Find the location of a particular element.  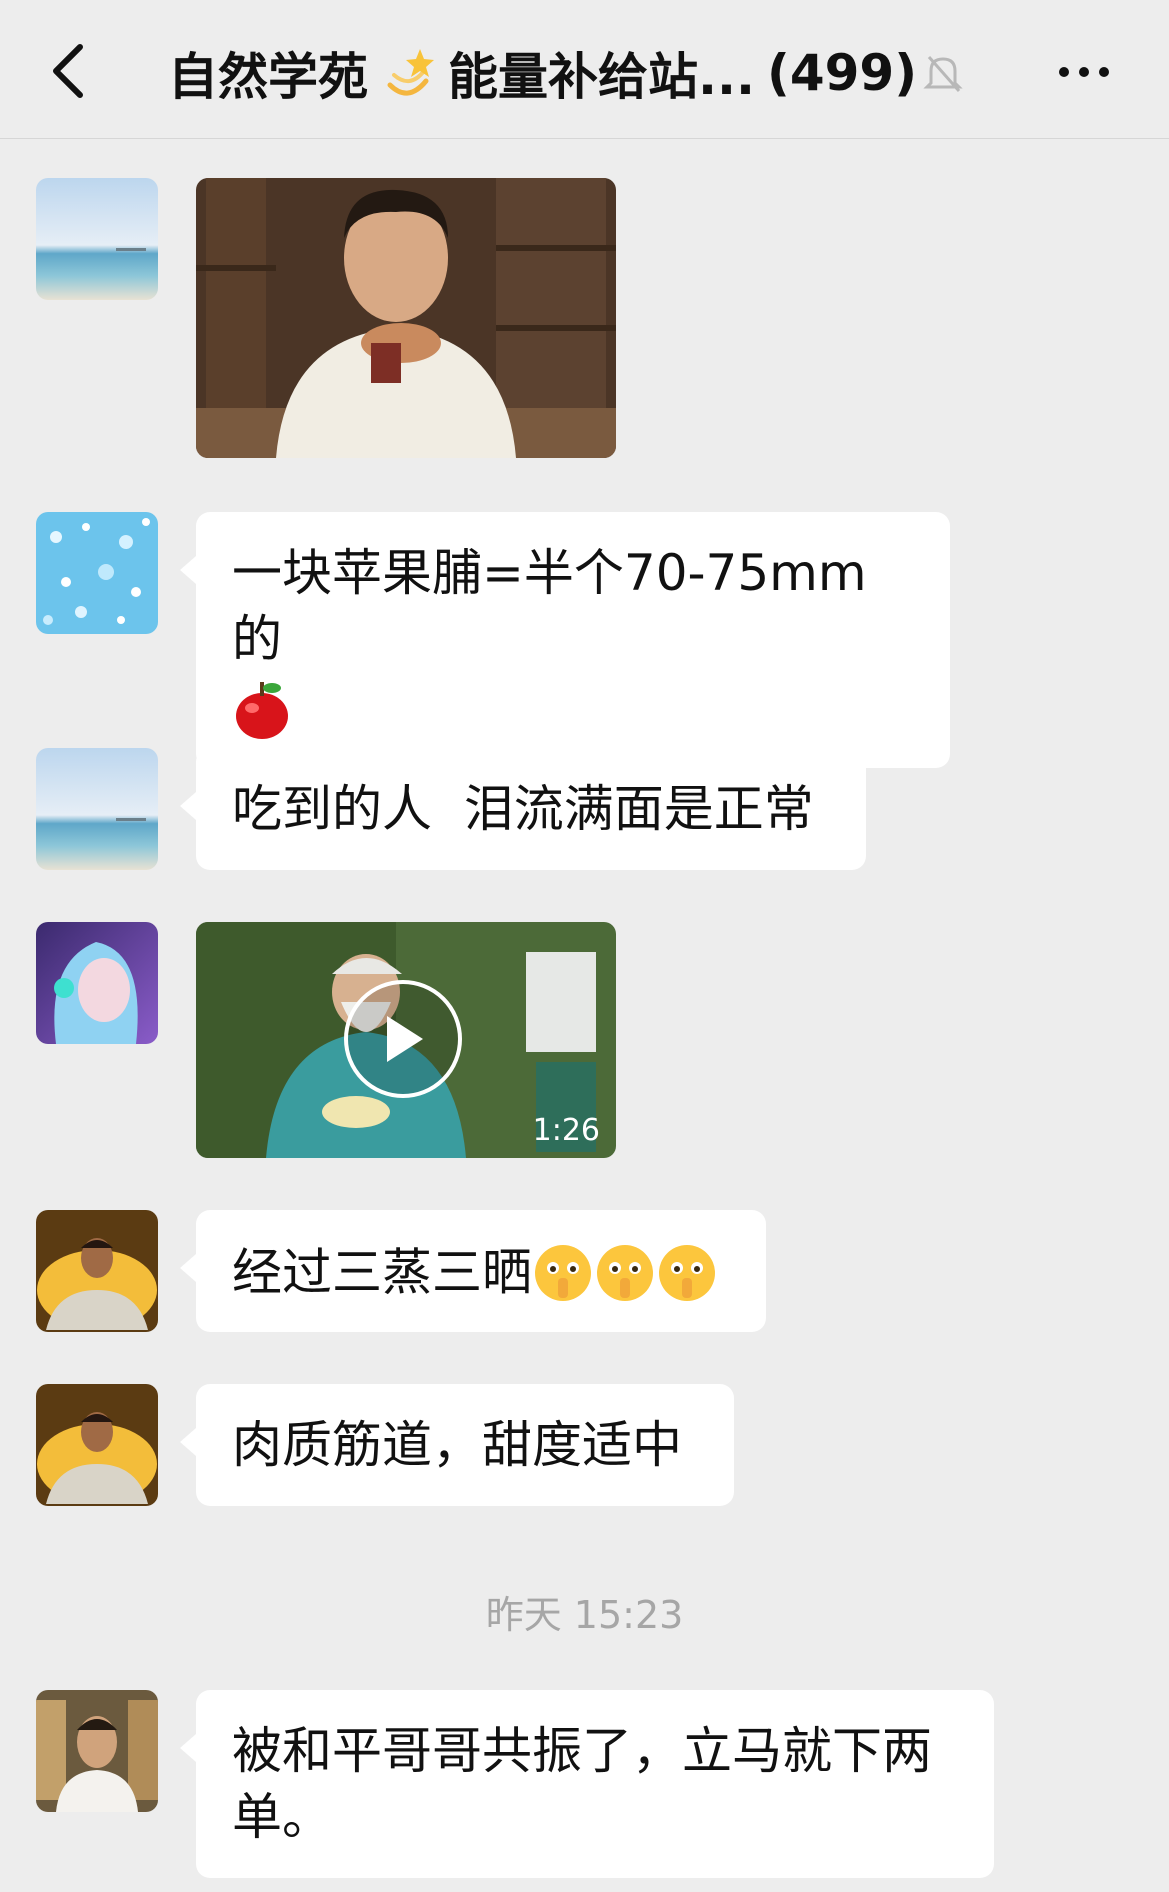

back-button is located at coordinates (68, 71).